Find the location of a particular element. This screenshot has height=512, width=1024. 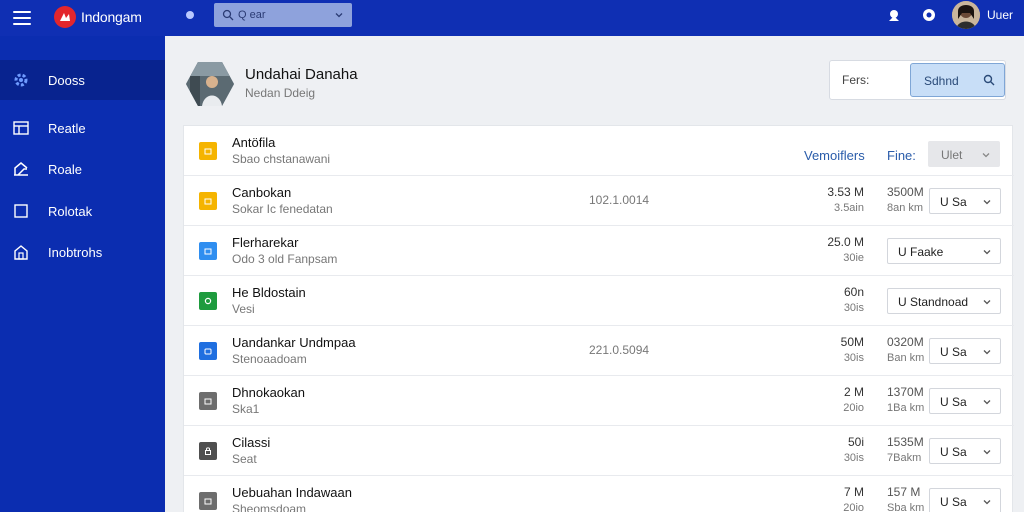

fine-label: Fine: is located at coordinates (901, 155).